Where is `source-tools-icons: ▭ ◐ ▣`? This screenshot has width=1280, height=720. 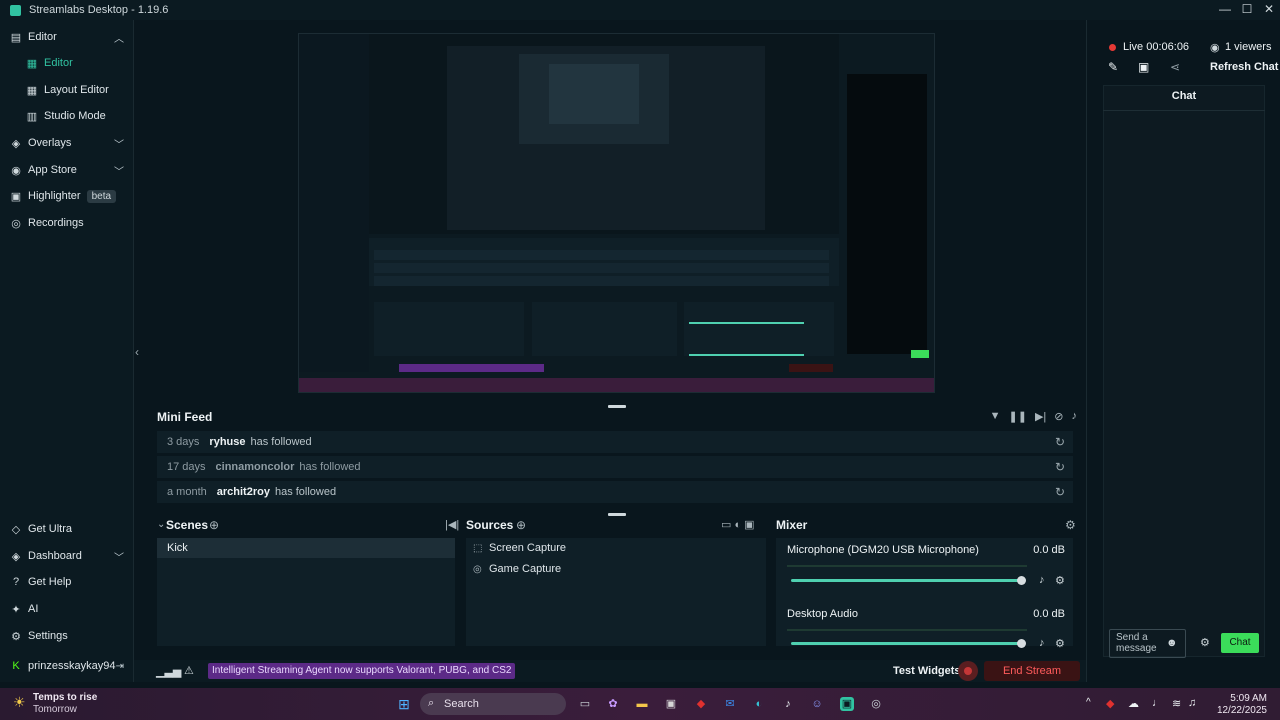 source-tools-icons: ▭ ◐ ▣ is located at coordinates (738, 524).